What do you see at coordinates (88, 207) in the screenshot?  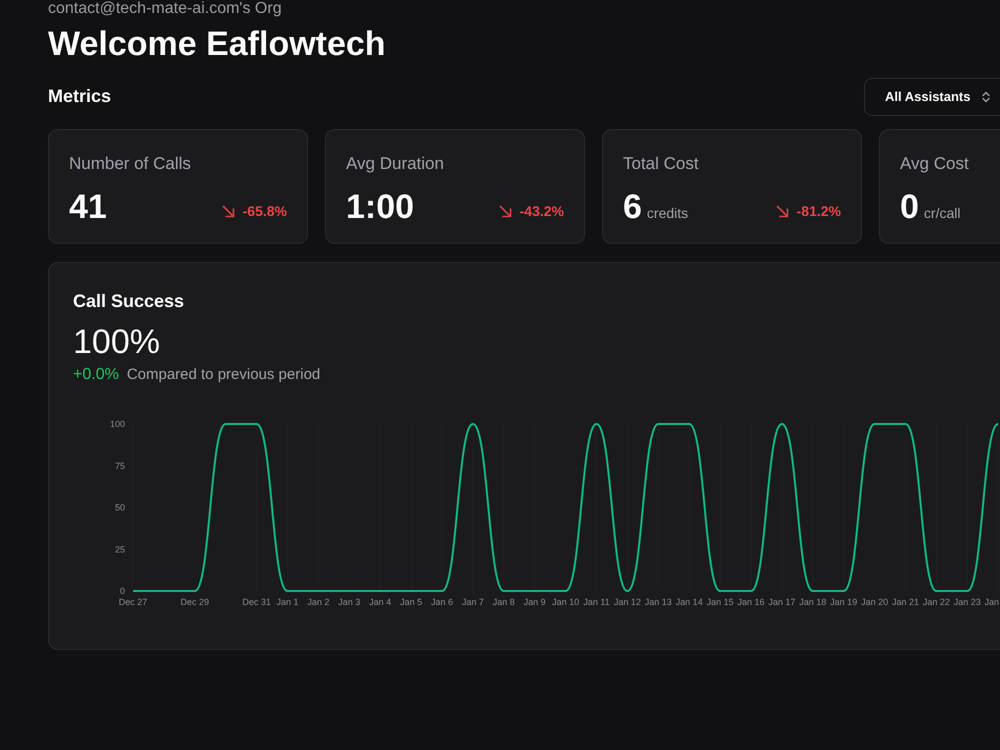 I see `metric-value: 41` at bounding box center [88, 207].